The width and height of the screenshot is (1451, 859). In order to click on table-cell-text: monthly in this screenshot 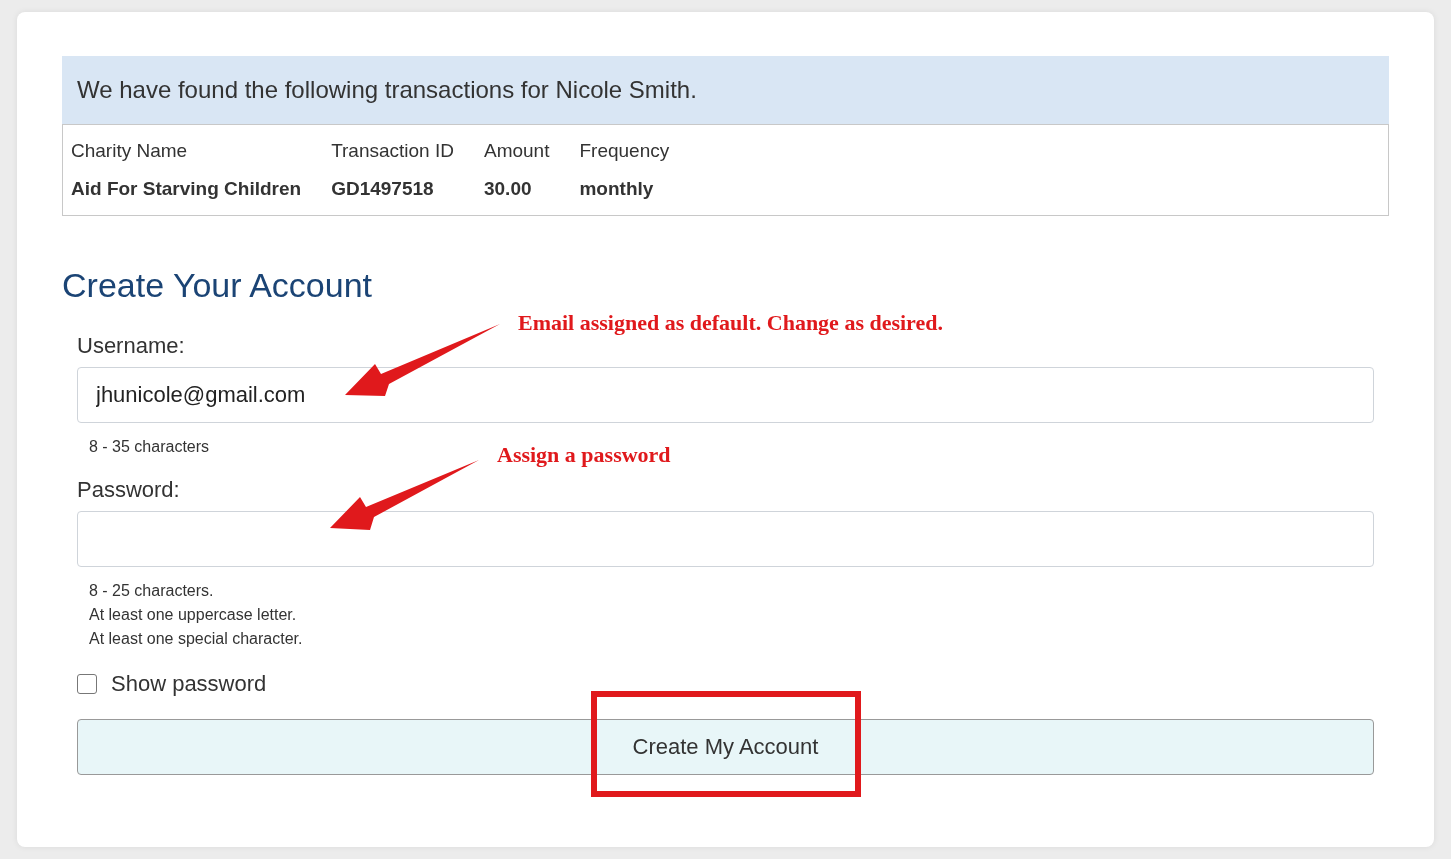, I will do `click(617, 189)`.